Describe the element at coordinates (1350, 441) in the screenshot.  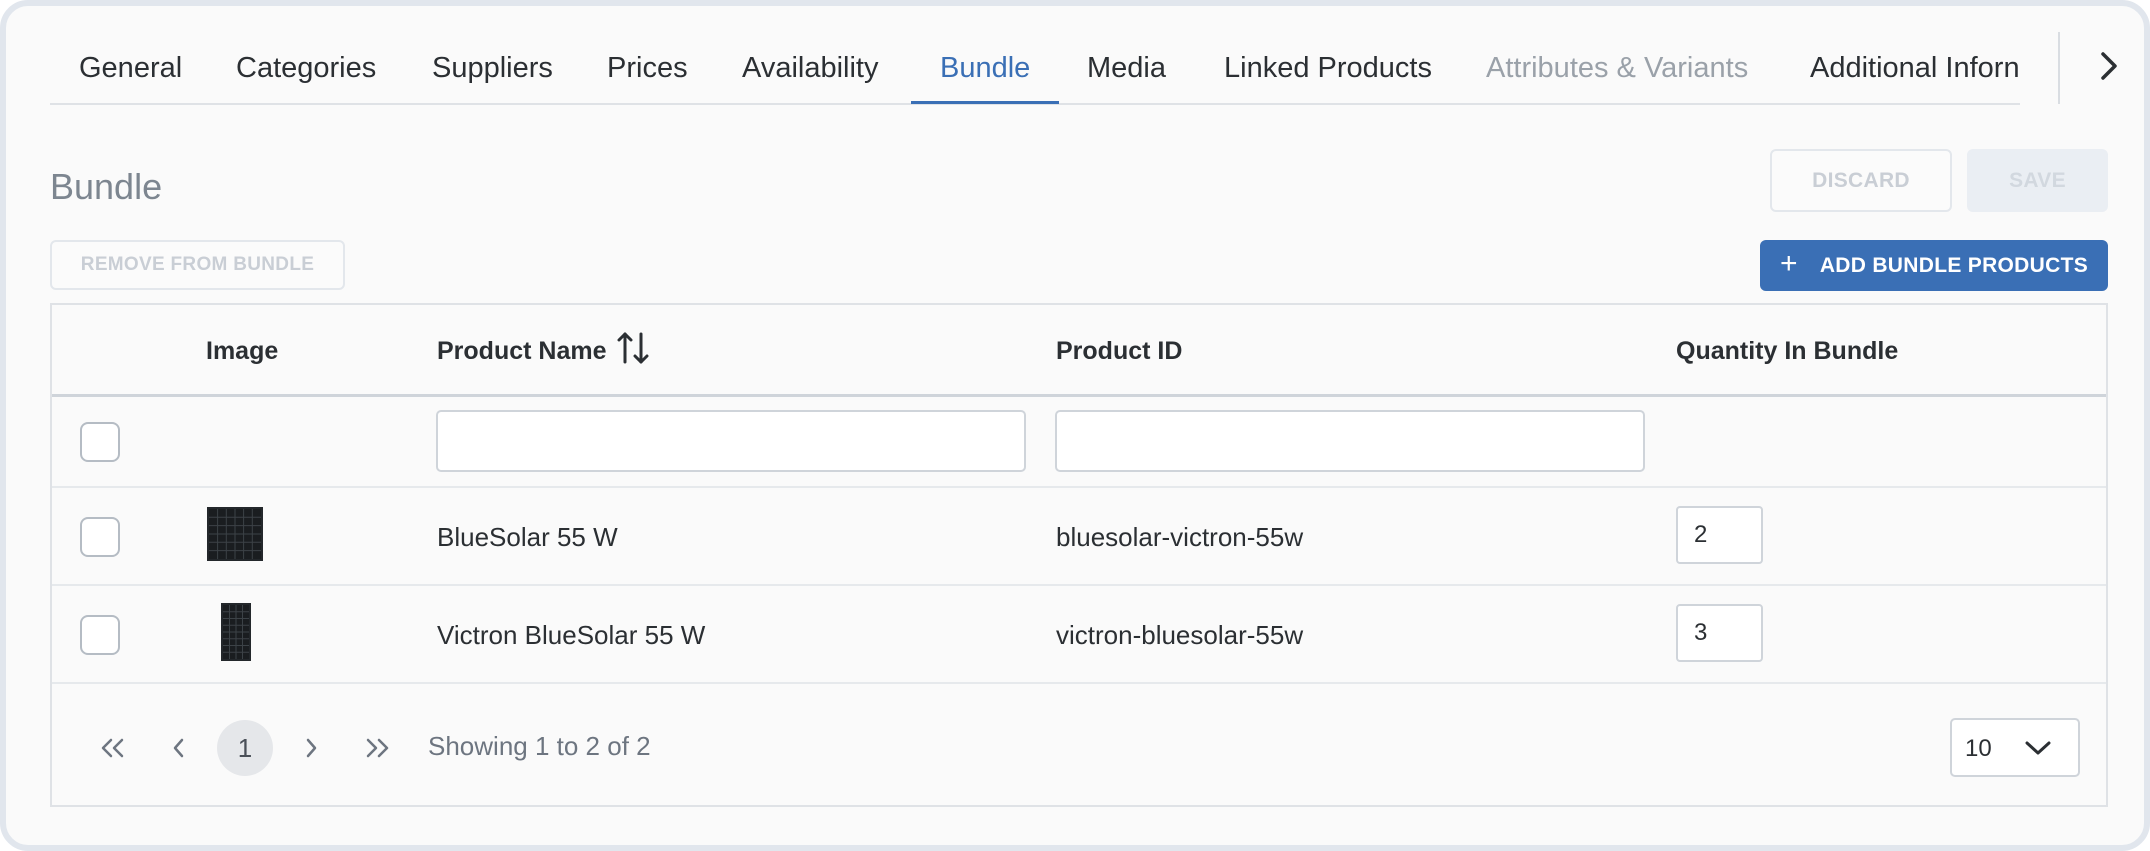
I see `product-id-filter-input` at that location.